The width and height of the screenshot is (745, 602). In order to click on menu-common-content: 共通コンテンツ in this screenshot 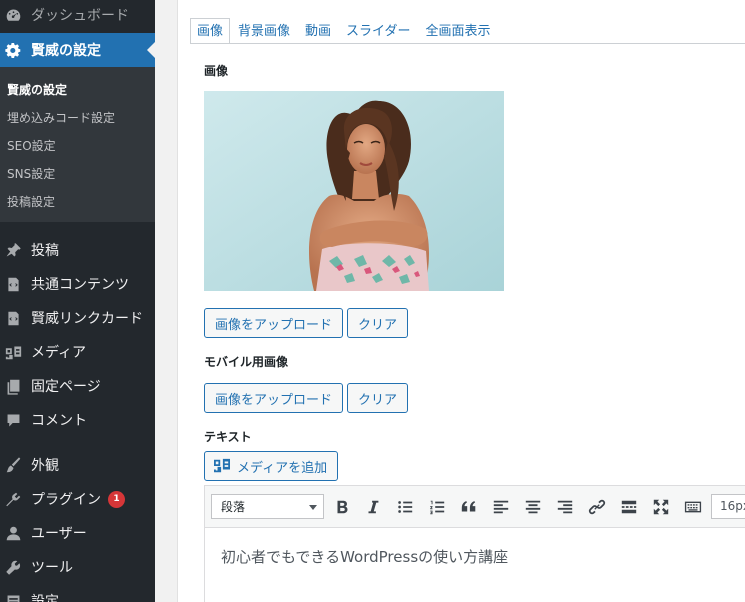, I will do `click(77, 284)`.